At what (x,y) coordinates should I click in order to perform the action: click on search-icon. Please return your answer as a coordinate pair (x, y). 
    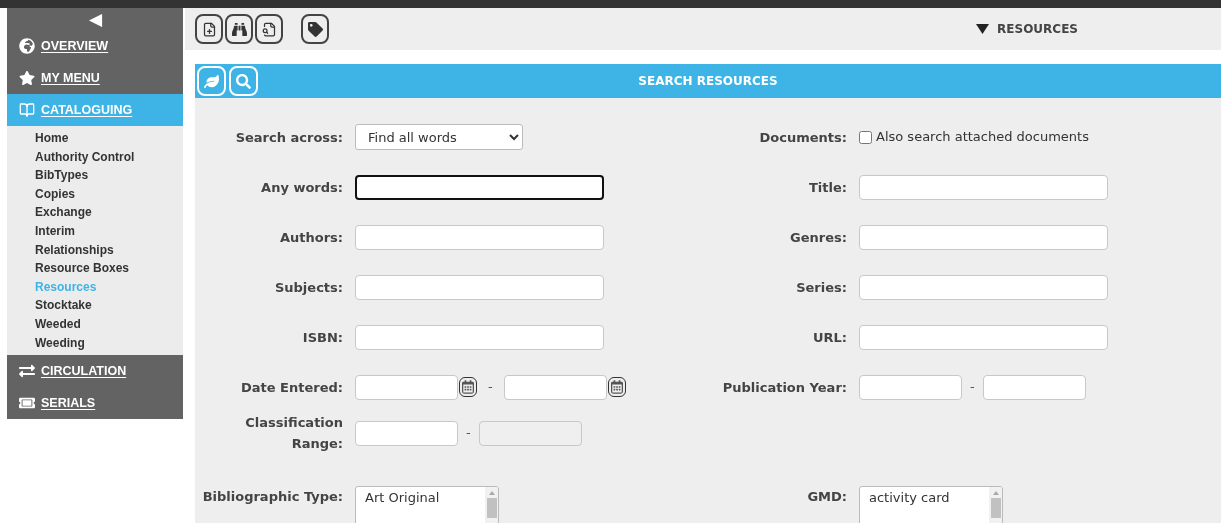
    Looking at the image, I should click on (243, 81).